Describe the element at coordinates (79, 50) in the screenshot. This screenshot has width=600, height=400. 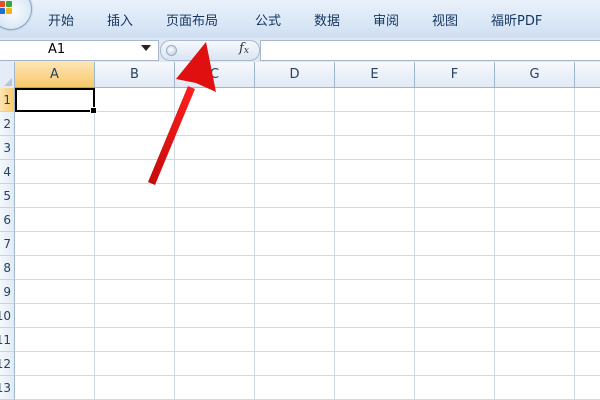
I see `name-box: A1` at that location.